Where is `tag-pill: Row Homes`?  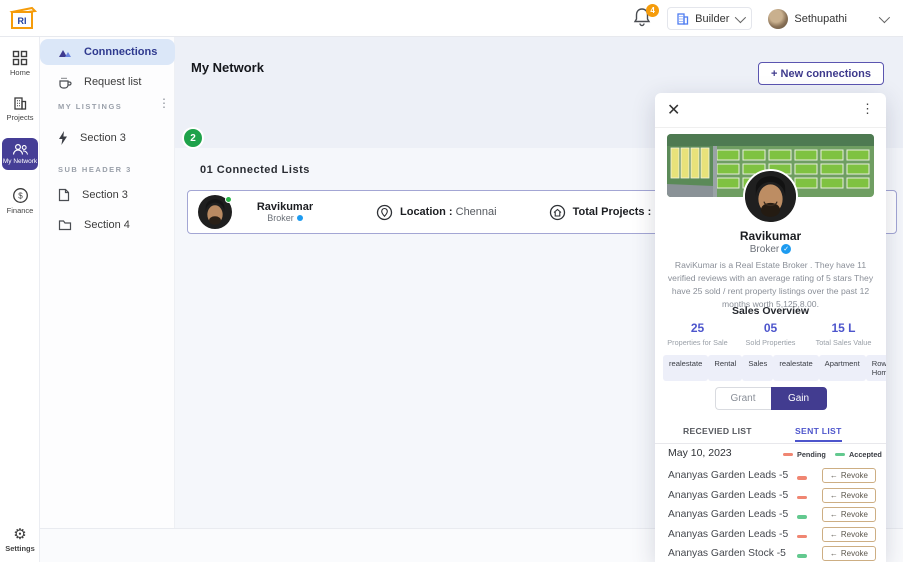
tag-pill: Row Homes is located at coordinates (875, 368).